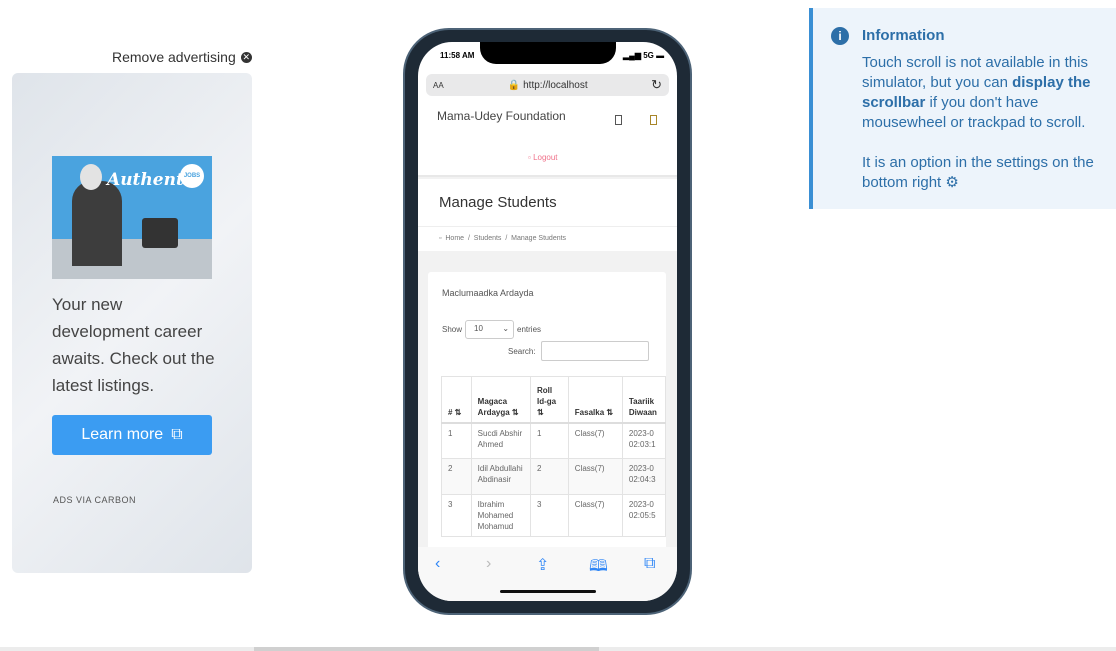 Image resolution: width=1116 pixels, height=651 pixels. I want to click on reload-icon: ↻, so click(656, 85).